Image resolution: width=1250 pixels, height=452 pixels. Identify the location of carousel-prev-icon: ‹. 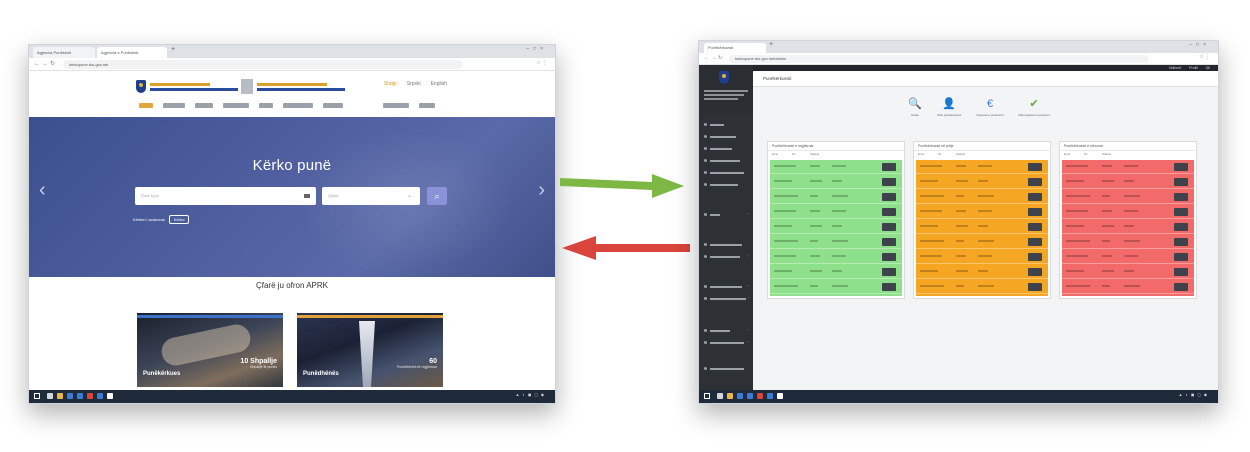
(42, 190).